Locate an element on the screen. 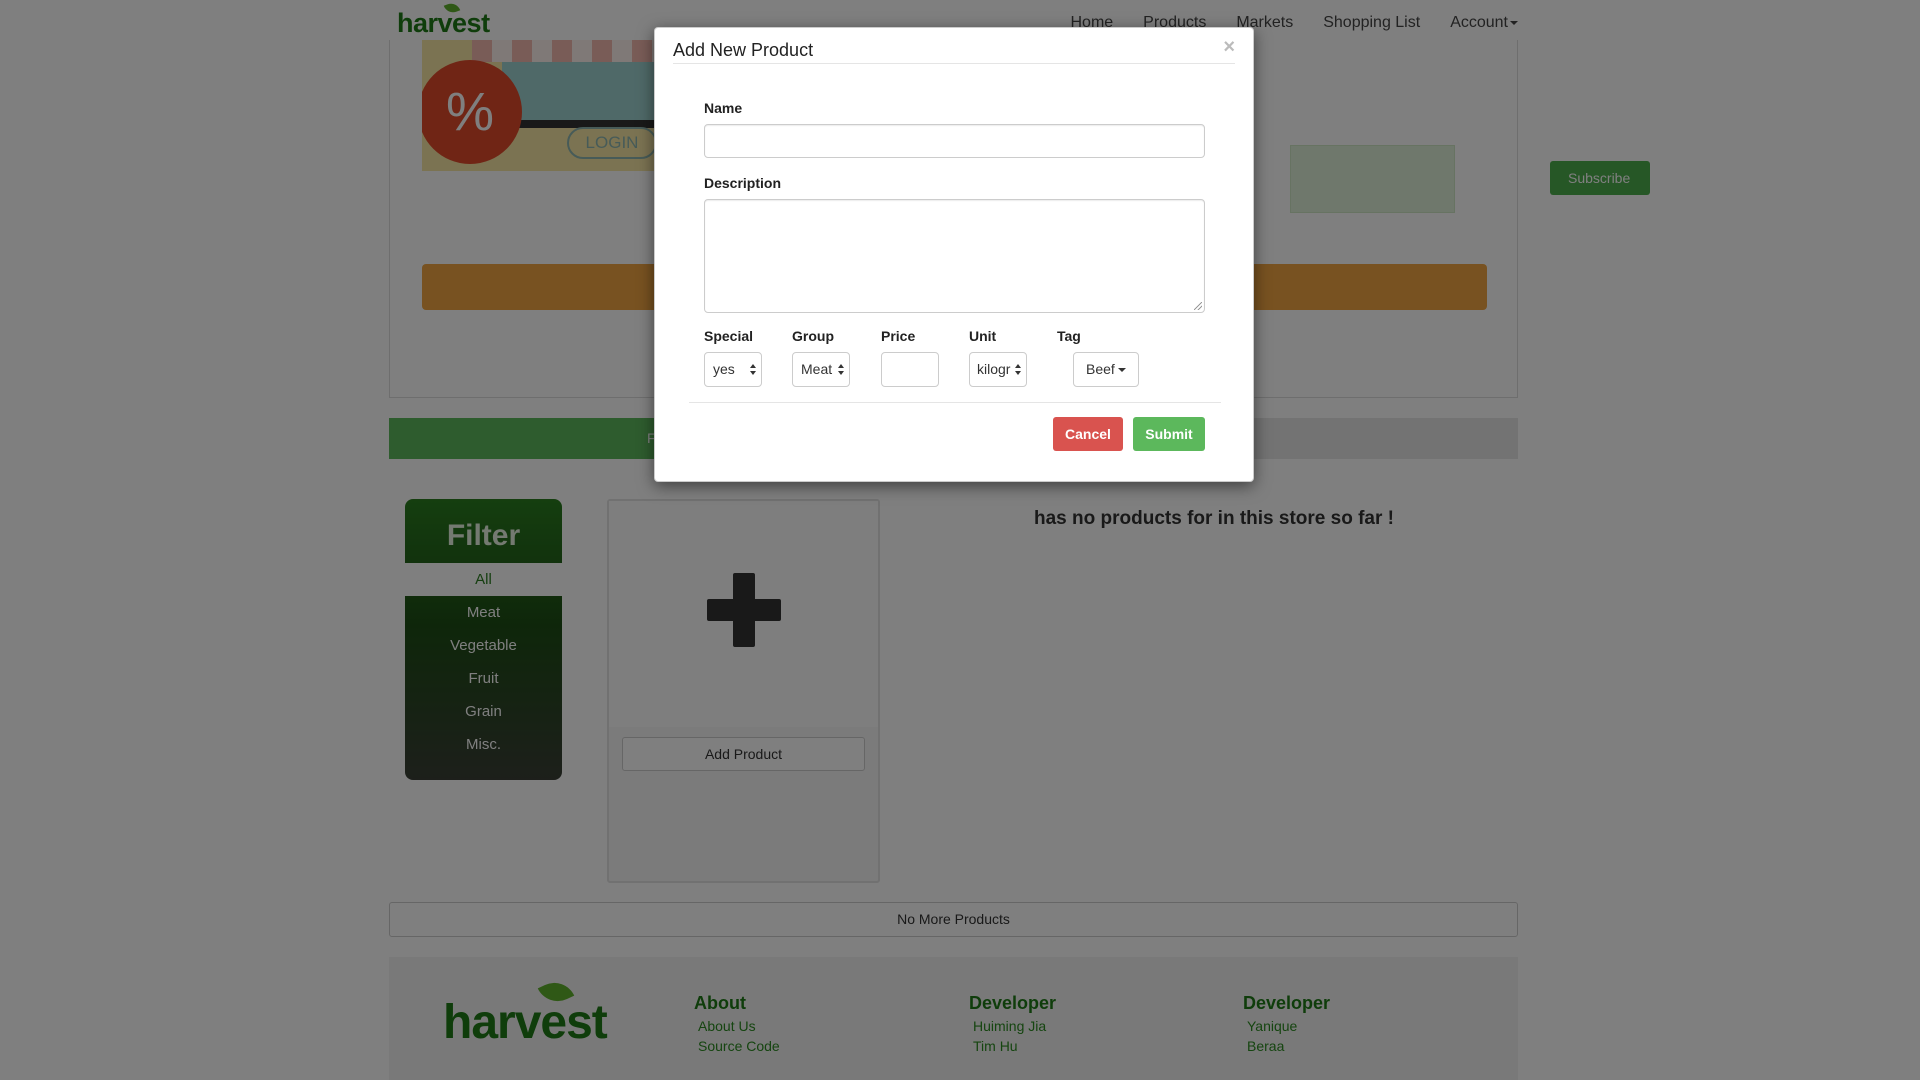 This screenshot has width=1920, height=1080. special-value: yes is located at coordinates (724, 369).